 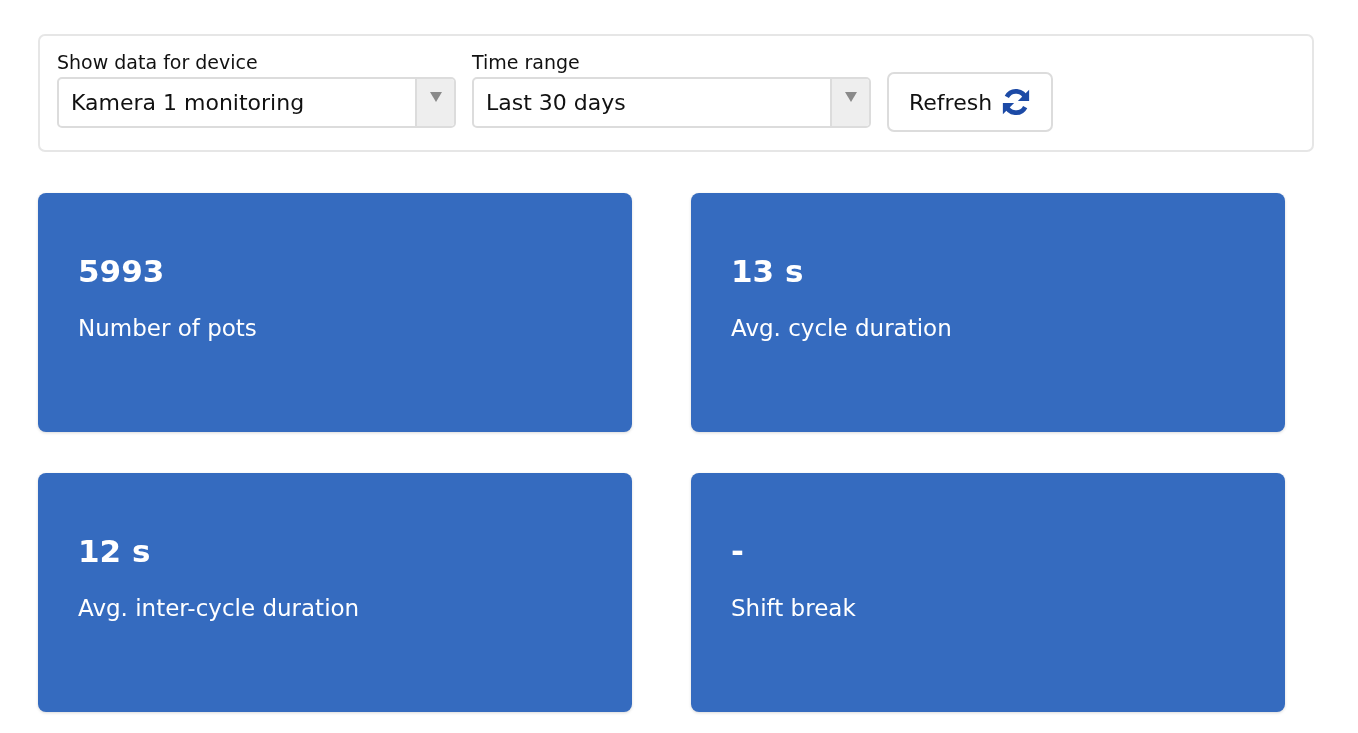 I want to click on stat-value: -, so click(x=737, y=551).